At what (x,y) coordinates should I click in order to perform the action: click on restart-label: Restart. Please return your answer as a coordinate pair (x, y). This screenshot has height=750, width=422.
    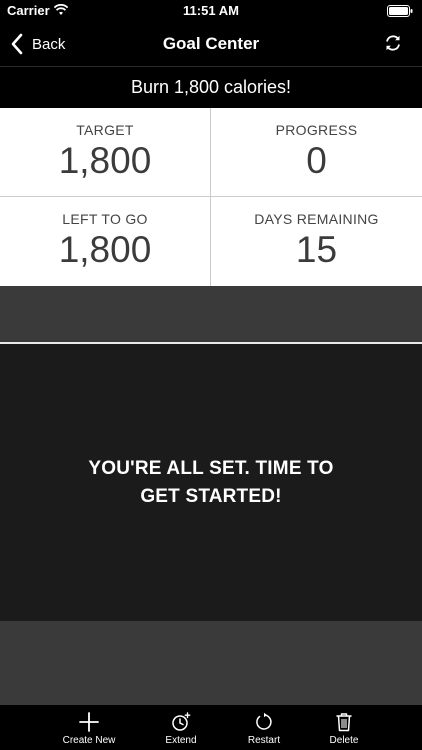
    Looking at the image, I should click on (264, 740).